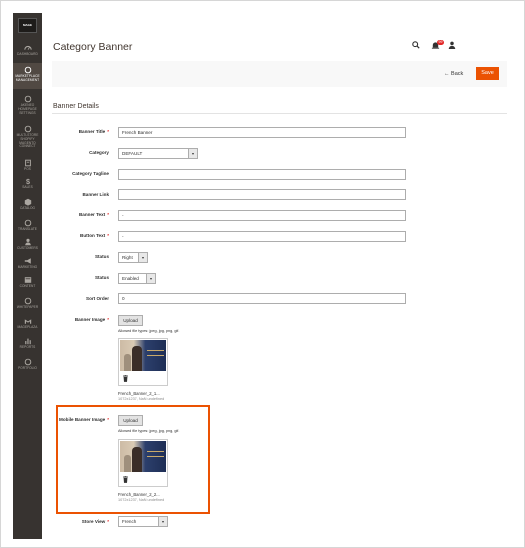  I want to click on status-select: Enabled ▾, so click(137, 278).